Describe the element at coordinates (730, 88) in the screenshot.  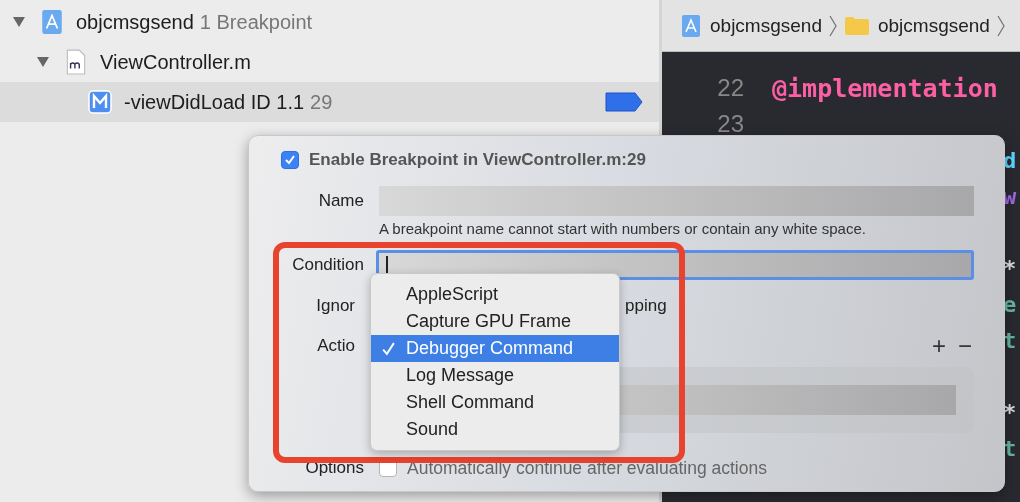
I see `line-number: 22` at that location.